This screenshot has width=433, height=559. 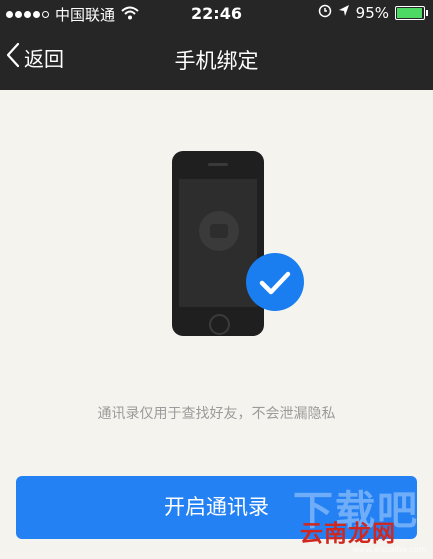 I want to click on watermark-text: 云南龙网, so click(x=348, y=534).